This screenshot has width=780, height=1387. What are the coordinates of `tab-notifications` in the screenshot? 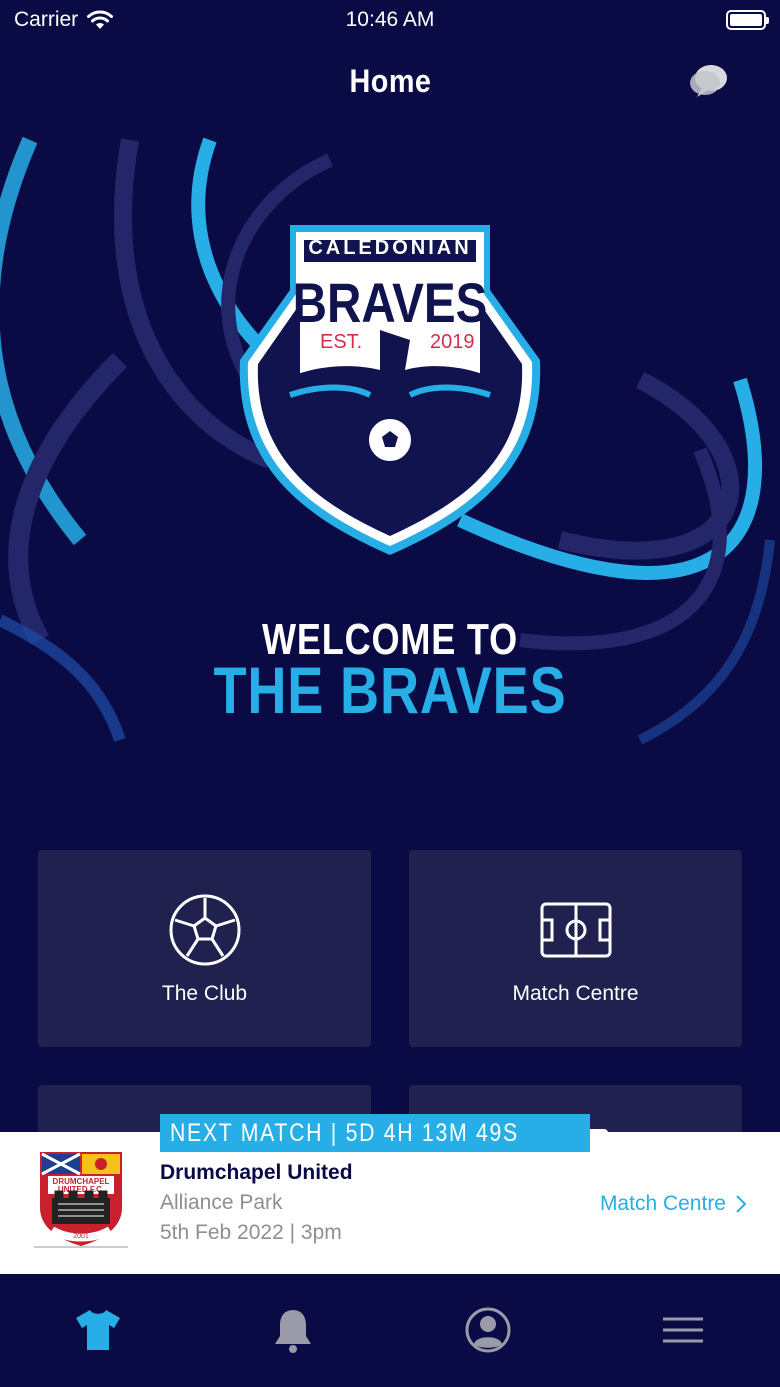 It's located at (293, 1330).